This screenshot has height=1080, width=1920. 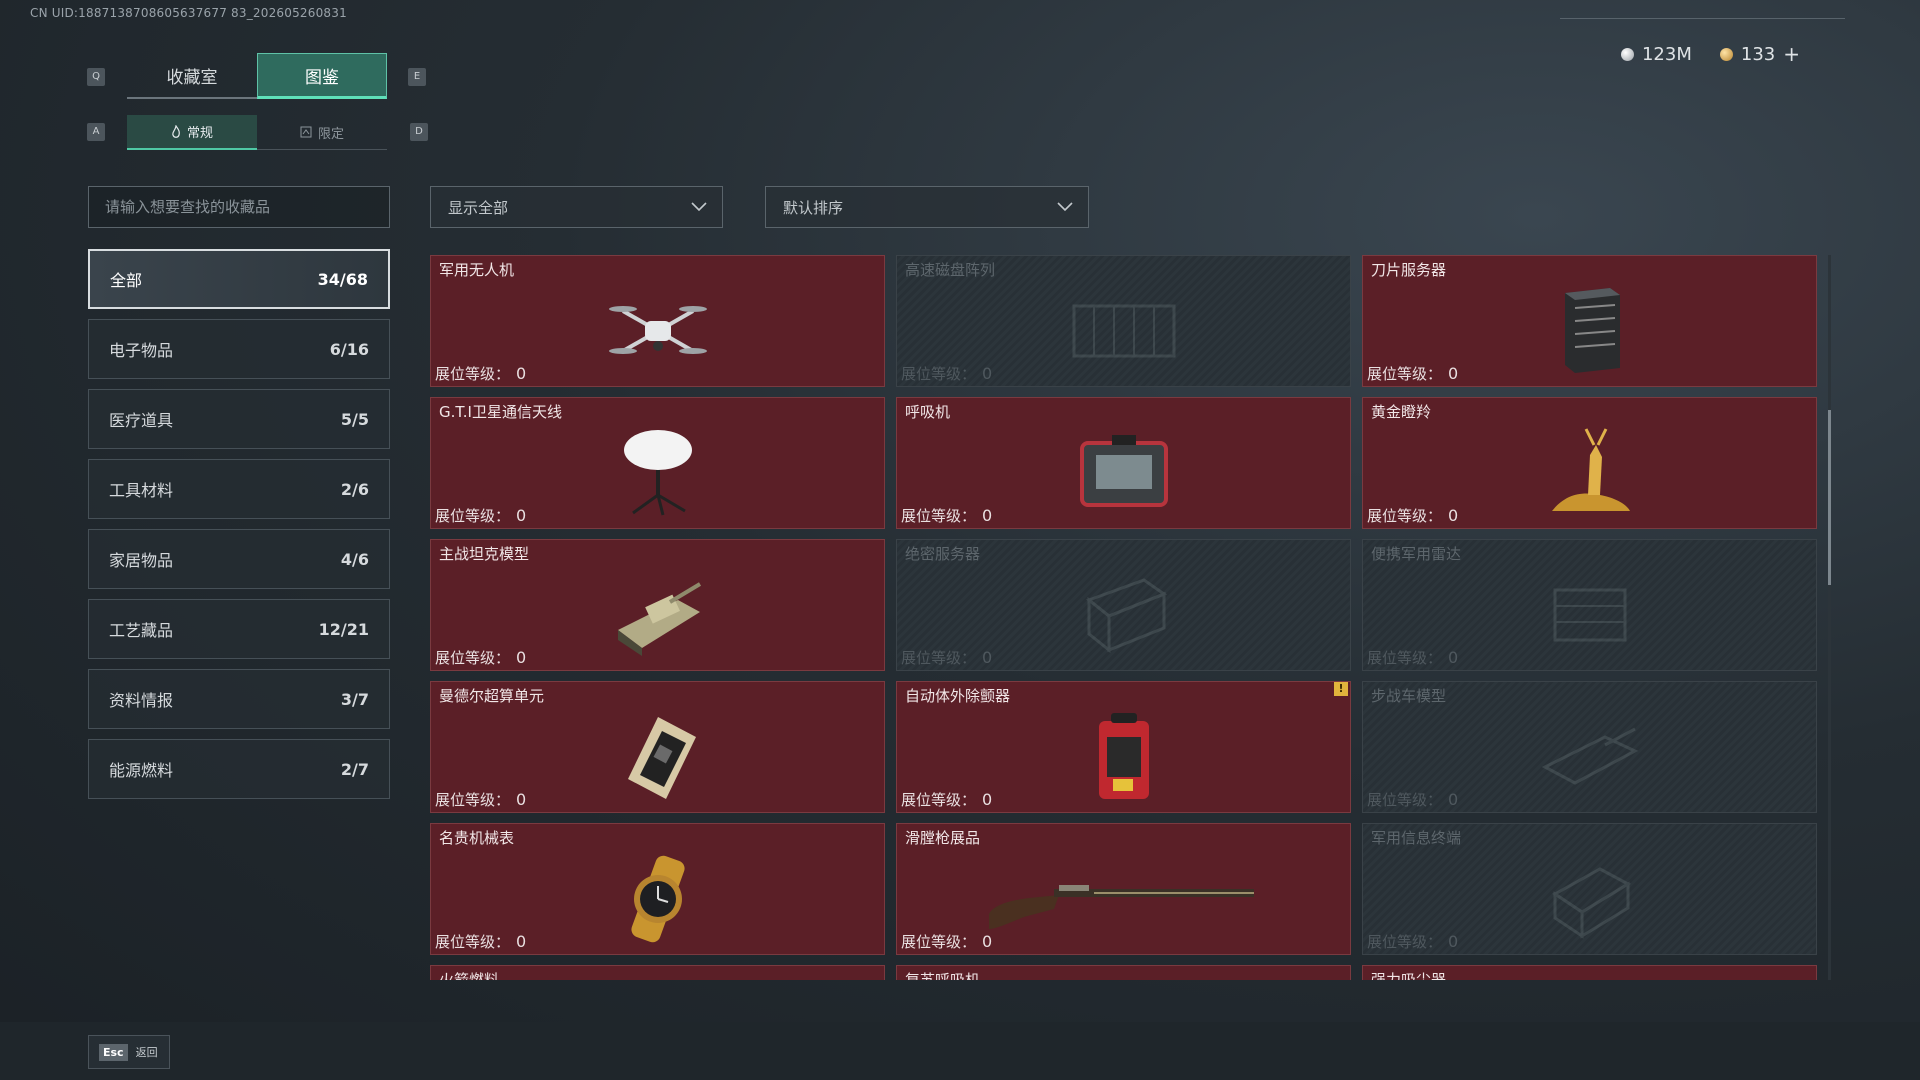 What do you see at coordinates (1123, 972) in the screenshot?
I see `collection-card: 复苏呼吸机 展位等级：0` at bounding box center [1123, 972].